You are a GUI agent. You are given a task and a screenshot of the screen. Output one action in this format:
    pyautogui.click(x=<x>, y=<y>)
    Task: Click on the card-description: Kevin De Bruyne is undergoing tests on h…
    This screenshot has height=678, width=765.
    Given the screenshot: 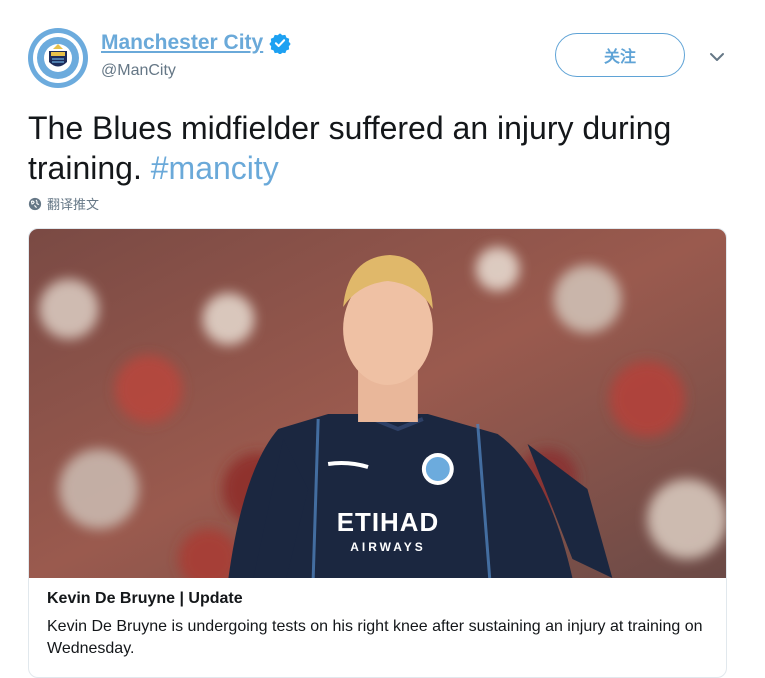 What is the action you would take?
    pyautogui.click(x=375, y=637)
    